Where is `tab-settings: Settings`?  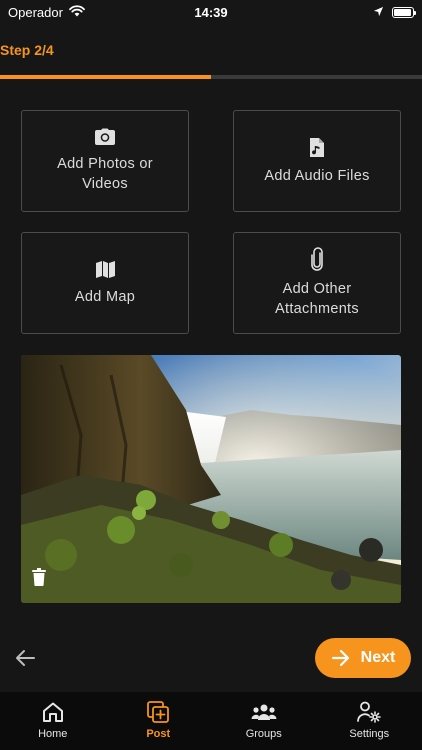 tab-settings: Settings is located at coordinates (369, 720).